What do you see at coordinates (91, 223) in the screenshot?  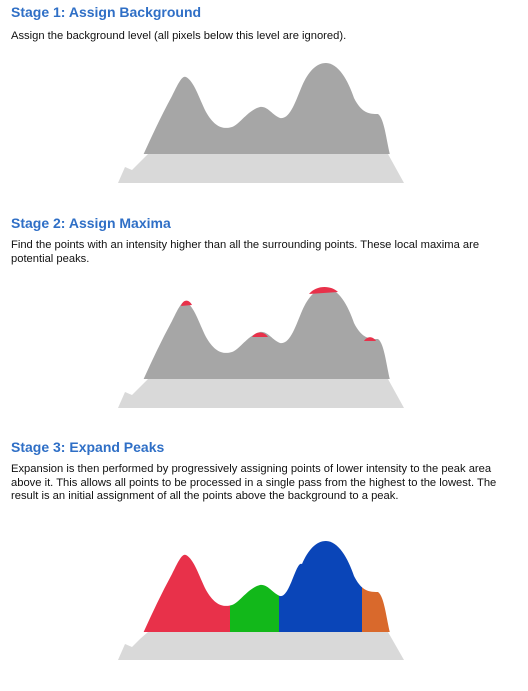 I see `stage-2-title: Stage 2: Assign Maxima` at bounding box center [91, 223].